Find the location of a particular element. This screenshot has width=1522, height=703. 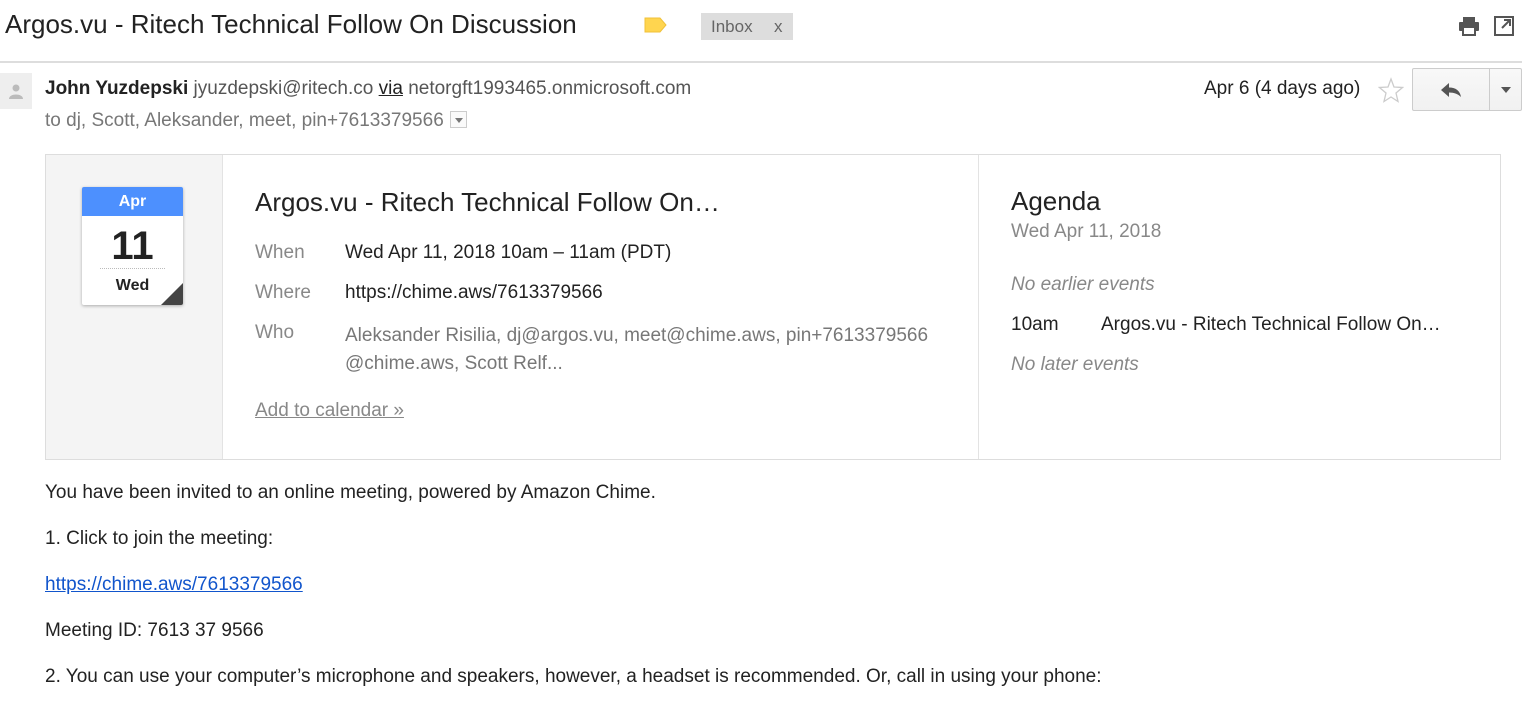

calendar-day: 11 is located at coordinates (132, 246).